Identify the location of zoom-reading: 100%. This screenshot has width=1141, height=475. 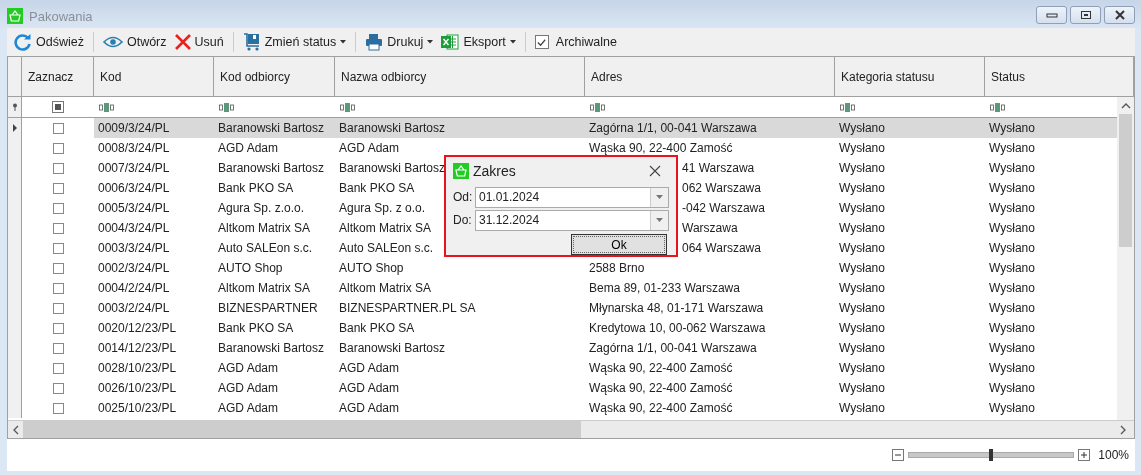
(1113, 455).